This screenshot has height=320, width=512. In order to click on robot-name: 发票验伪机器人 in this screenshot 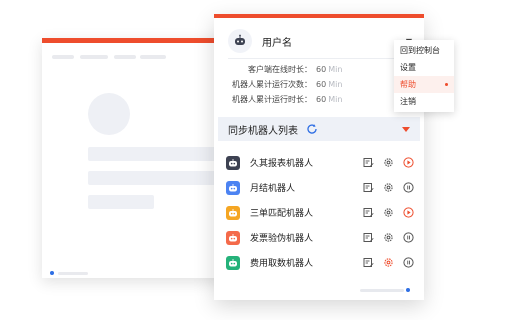, I will do `click(282, 239)`.